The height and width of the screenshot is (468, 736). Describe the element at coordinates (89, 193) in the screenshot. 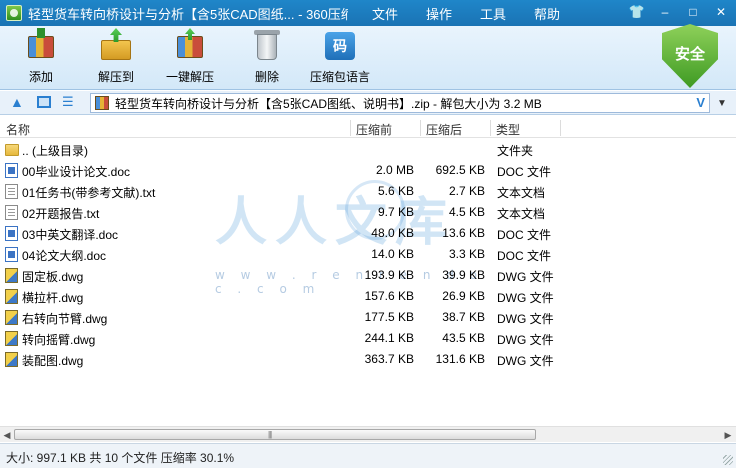

I see `file-name: 01任务书(带参考文献).txt` at that location.